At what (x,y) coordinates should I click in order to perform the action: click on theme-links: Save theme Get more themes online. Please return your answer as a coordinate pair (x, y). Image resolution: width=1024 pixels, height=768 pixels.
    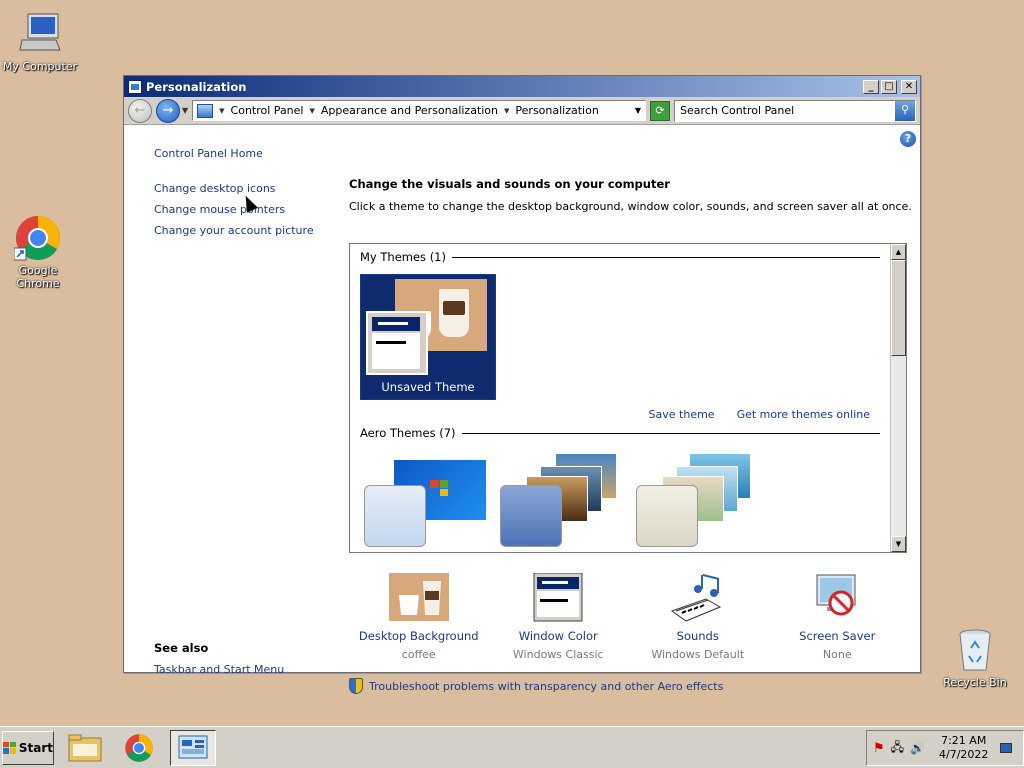
    Looking at the image, I should click on (759, 414).